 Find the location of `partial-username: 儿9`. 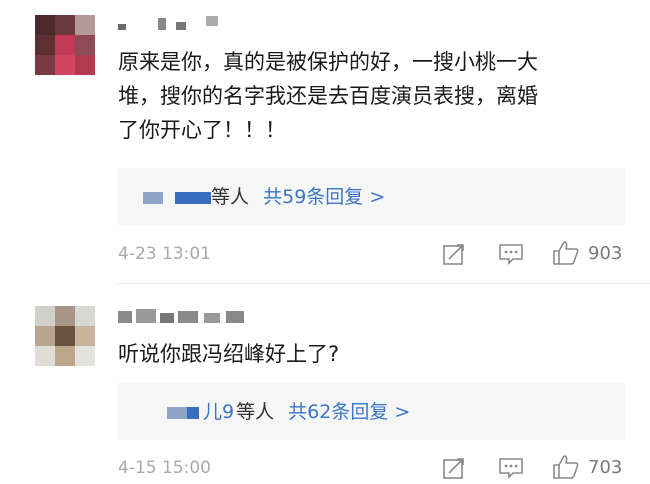

partial-username: 儿9 is located at coordinates (218, 412).